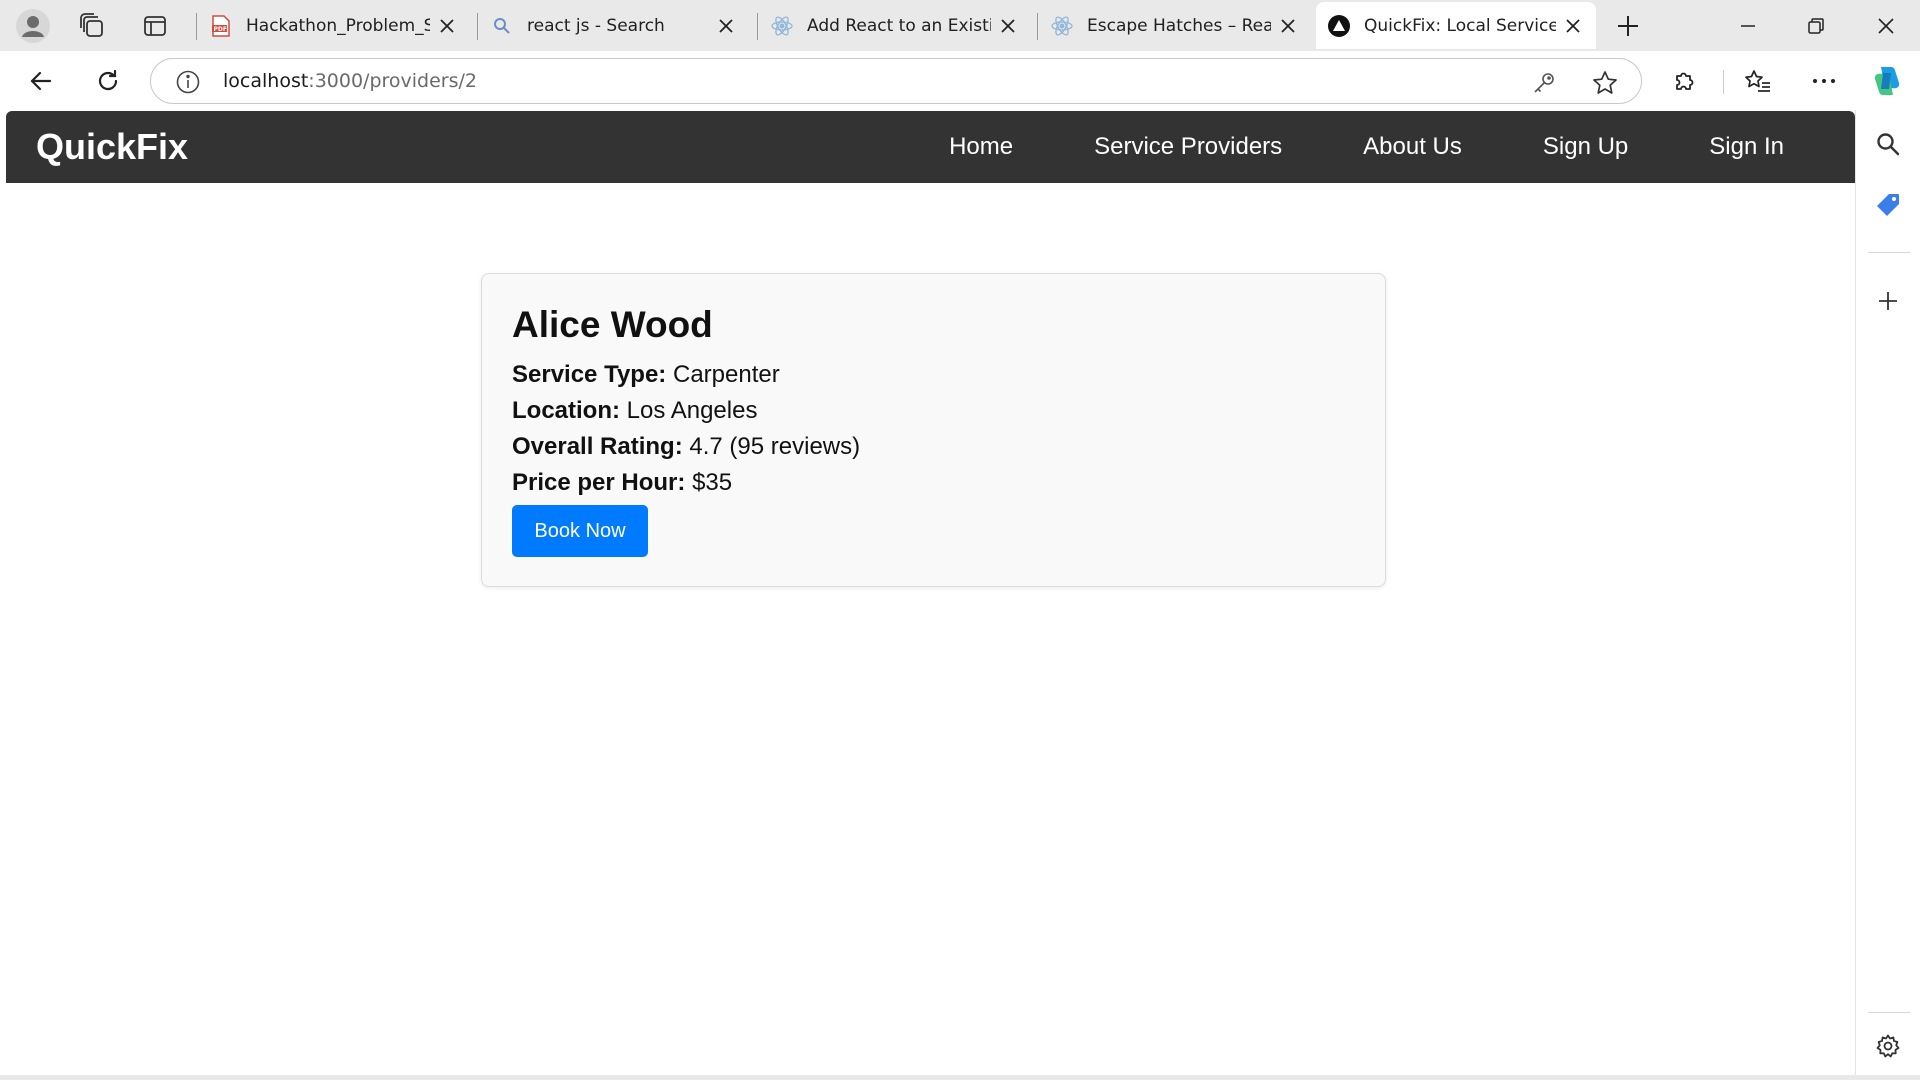  Describe the element at coordinates (1179, 25) in the screenshot. I see `tab-title: Escape Hatches – React` at that location.